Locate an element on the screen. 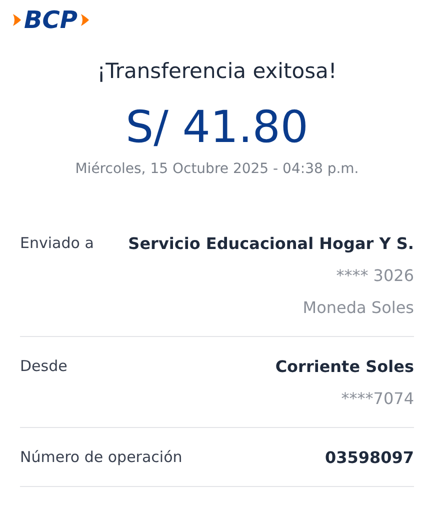 Image resolution: width=434 pixels, height=512 pixels. detail-value: Moneda Soles is located at coordinates (358, 307).